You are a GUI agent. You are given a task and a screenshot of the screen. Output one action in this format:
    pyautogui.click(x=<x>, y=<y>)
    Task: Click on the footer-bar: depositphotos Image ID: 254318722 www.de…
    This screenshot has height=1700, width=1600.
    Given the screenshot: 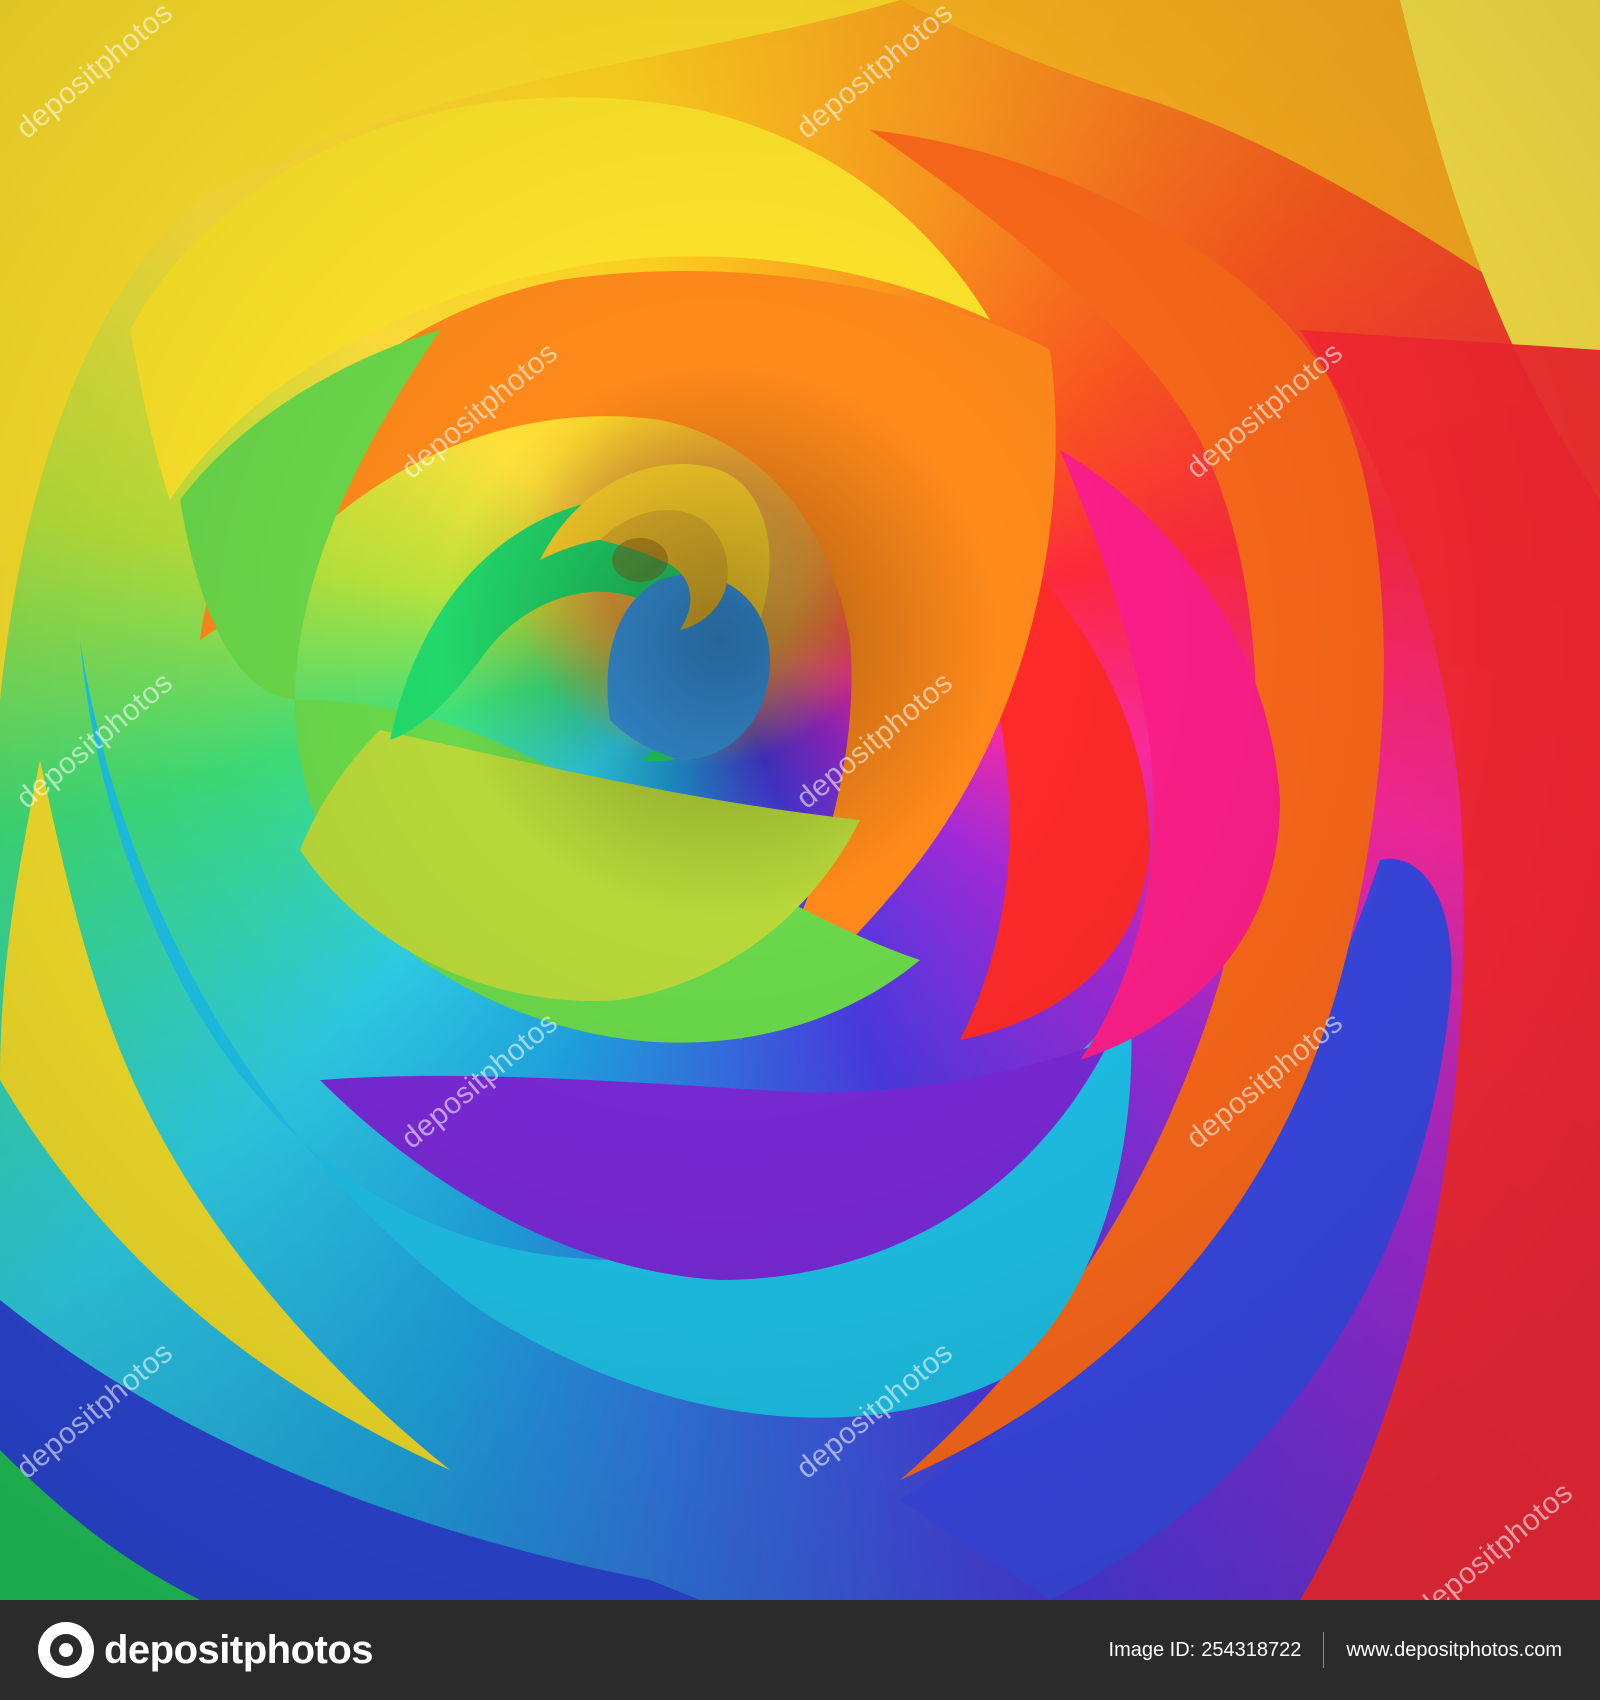 What is the action you would take?
    pyautogui.click(x=800, y=1650)
    